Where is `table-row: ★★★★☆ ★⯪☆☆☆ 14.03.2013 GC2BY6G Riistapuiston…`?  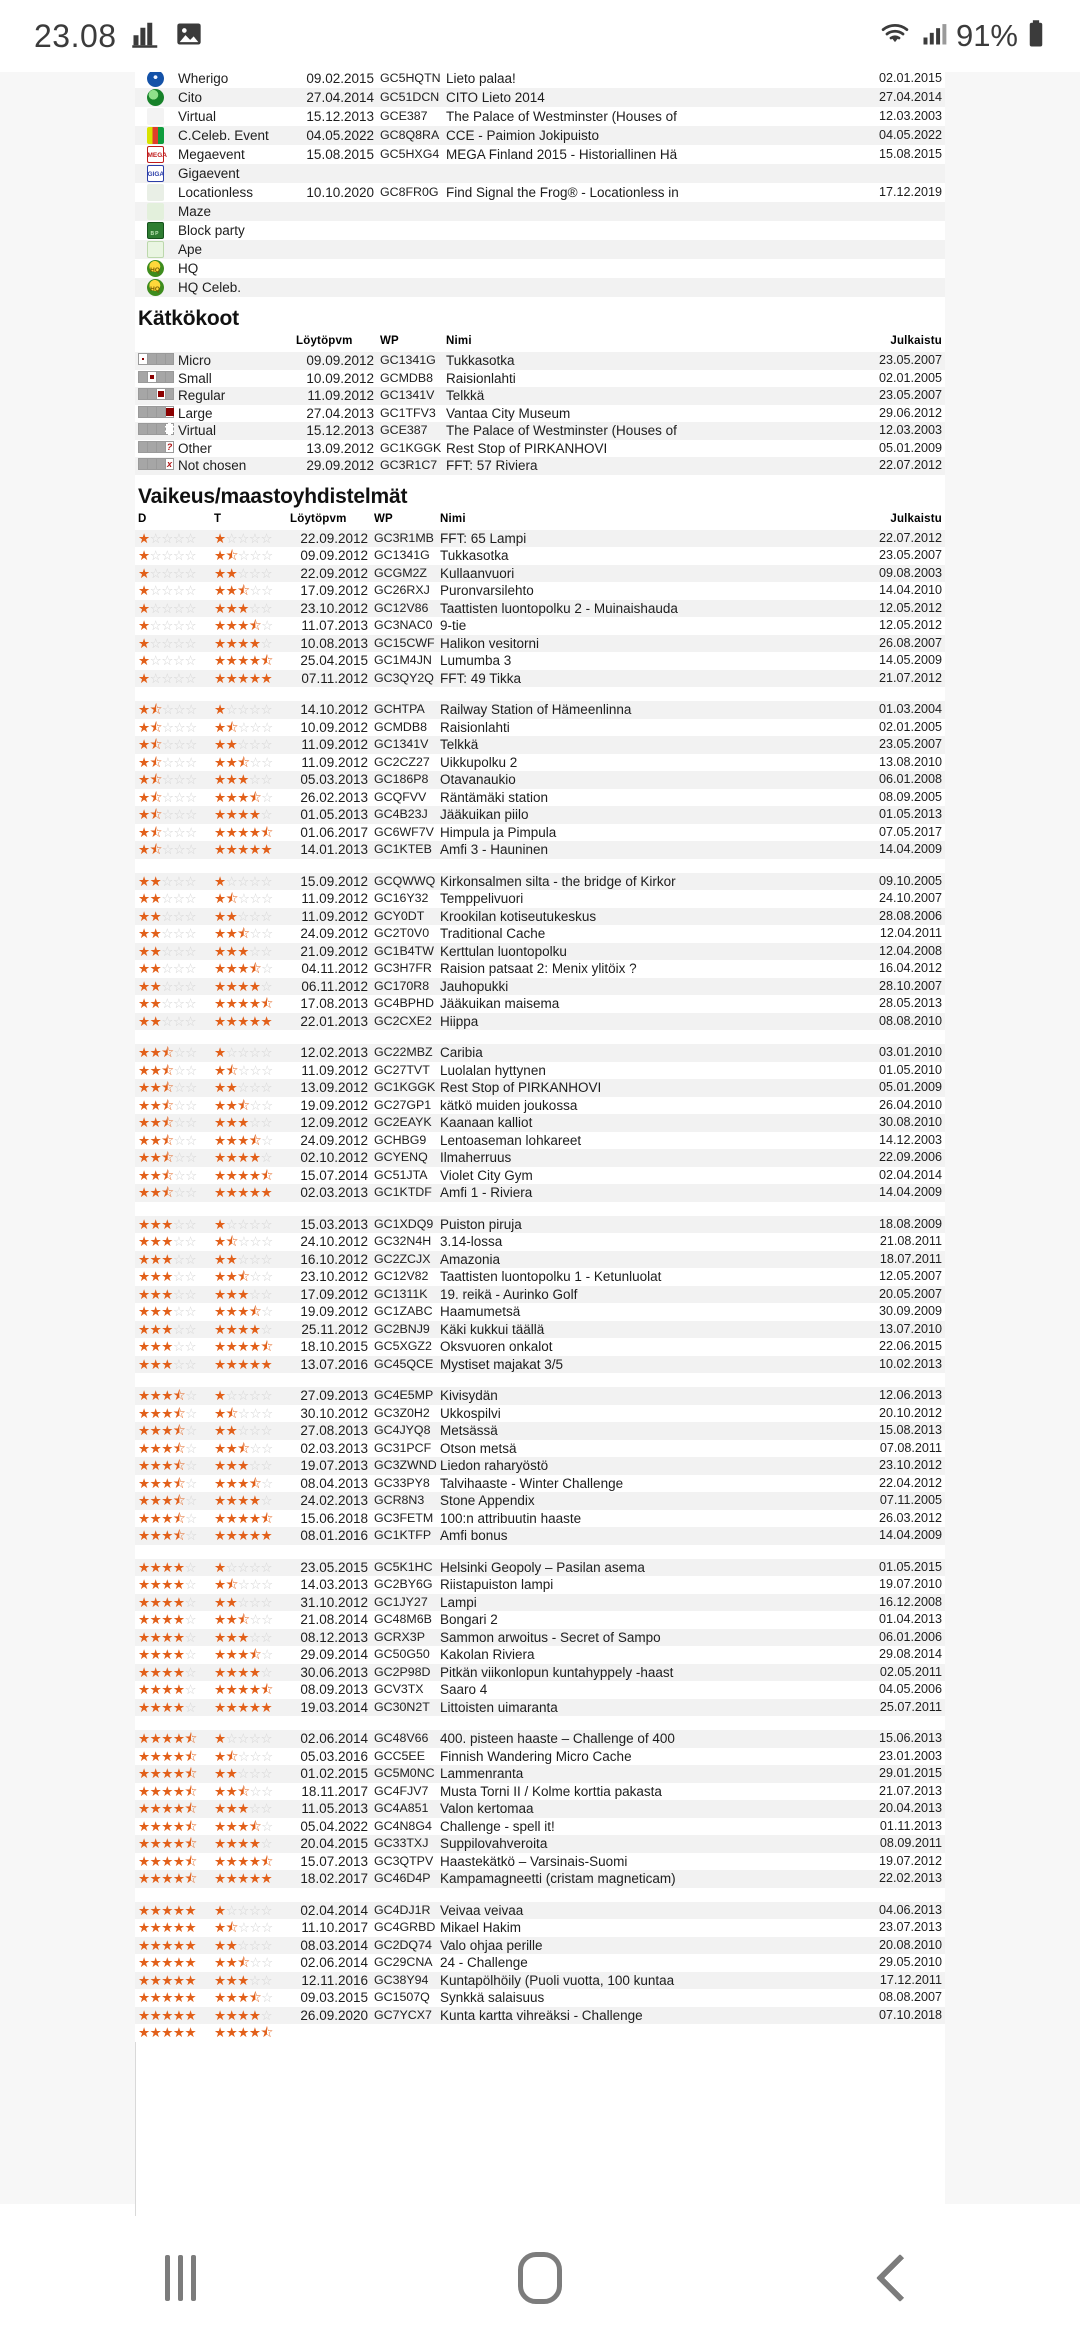 table-row: ★★★★☆ ★⯪☆☆☆ 14.03.2013 GC2BY6G Riistapuiston… is located at coordinates (540, 1585).